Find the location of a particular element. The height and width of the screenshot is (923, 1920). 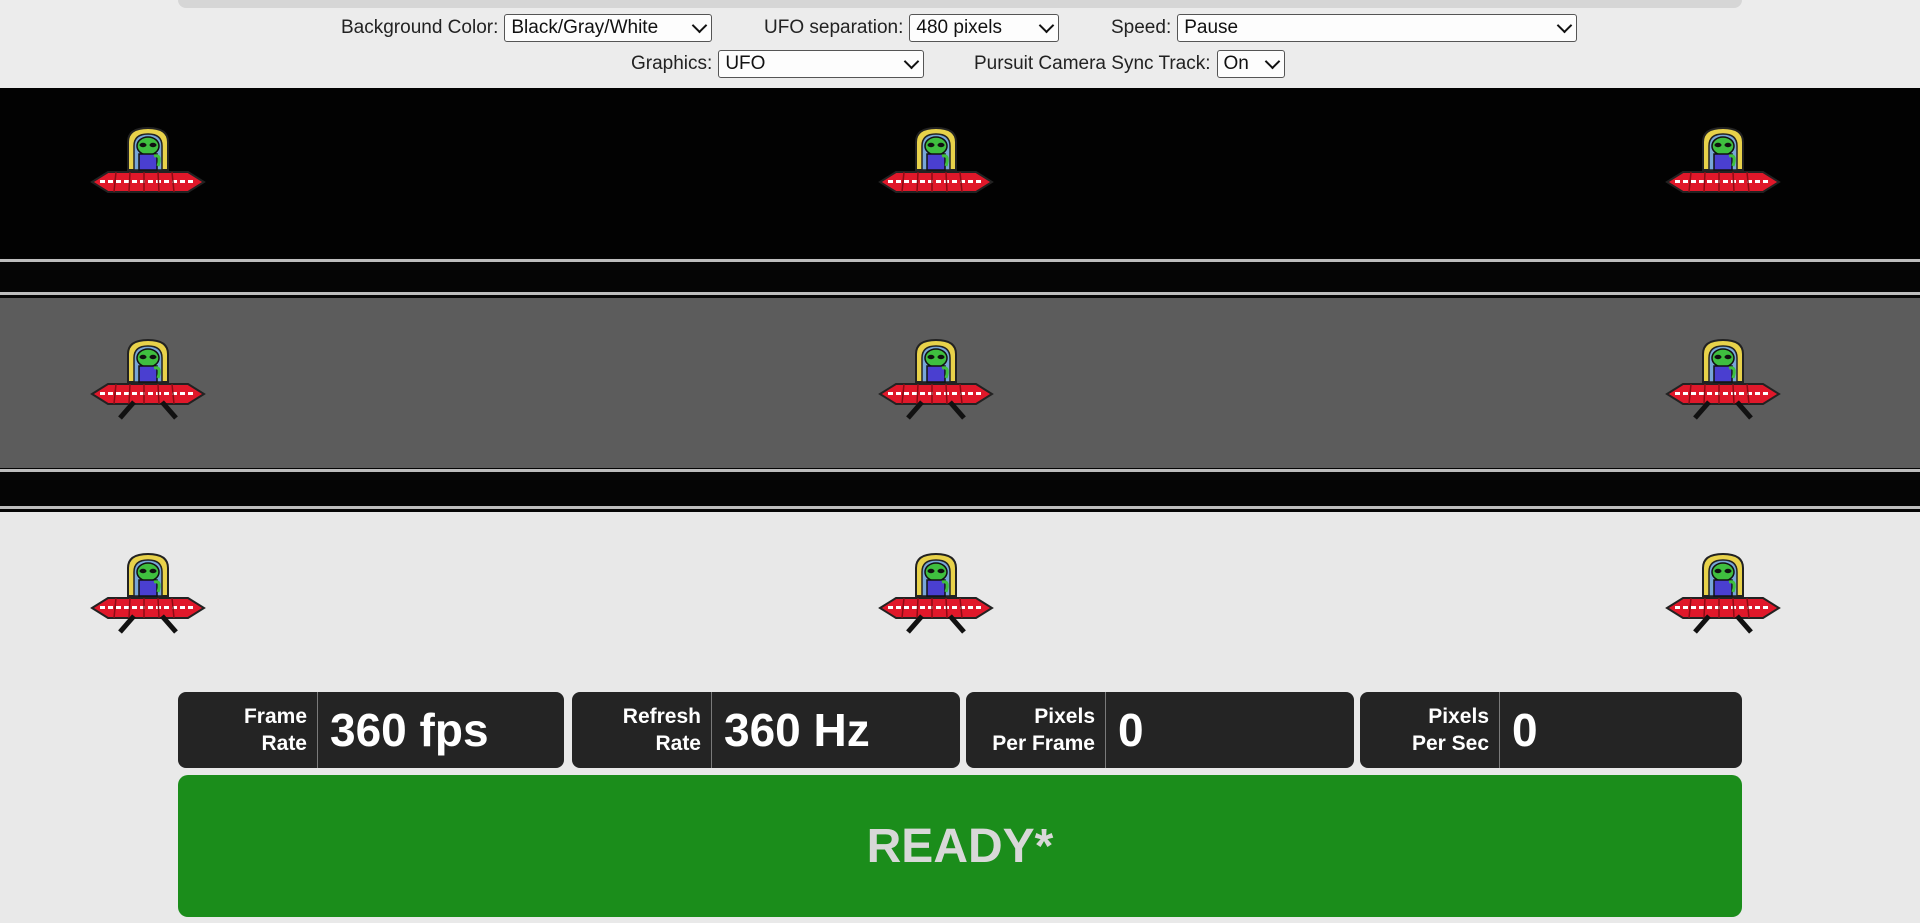

background-color-select: Black/Gray/White is located at coordinates (608, 28).